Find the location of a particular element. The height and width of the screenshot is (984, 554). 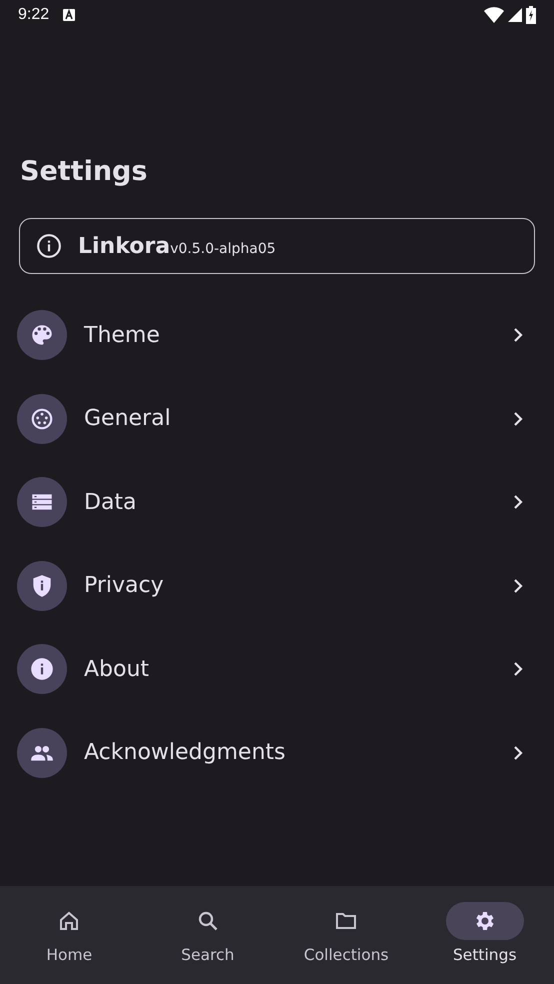

nav-tab: Settings is located at coordinates (485, 935).